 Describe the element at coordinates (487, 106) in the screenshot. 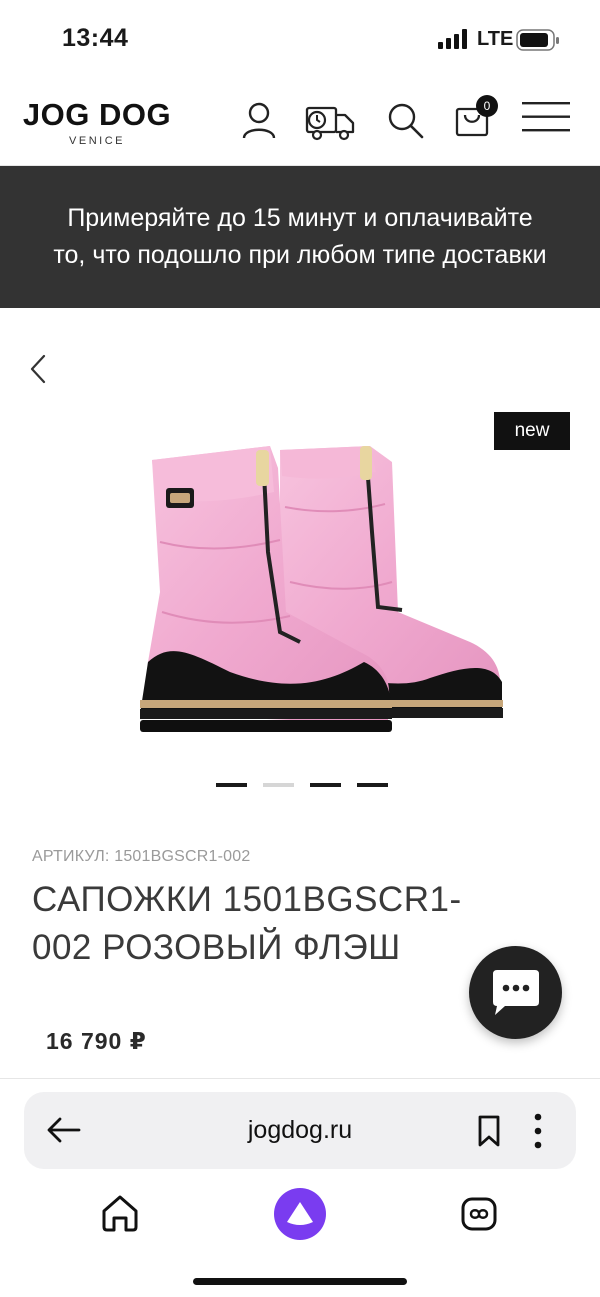

I see `cart-count-badge: 0` at that location.